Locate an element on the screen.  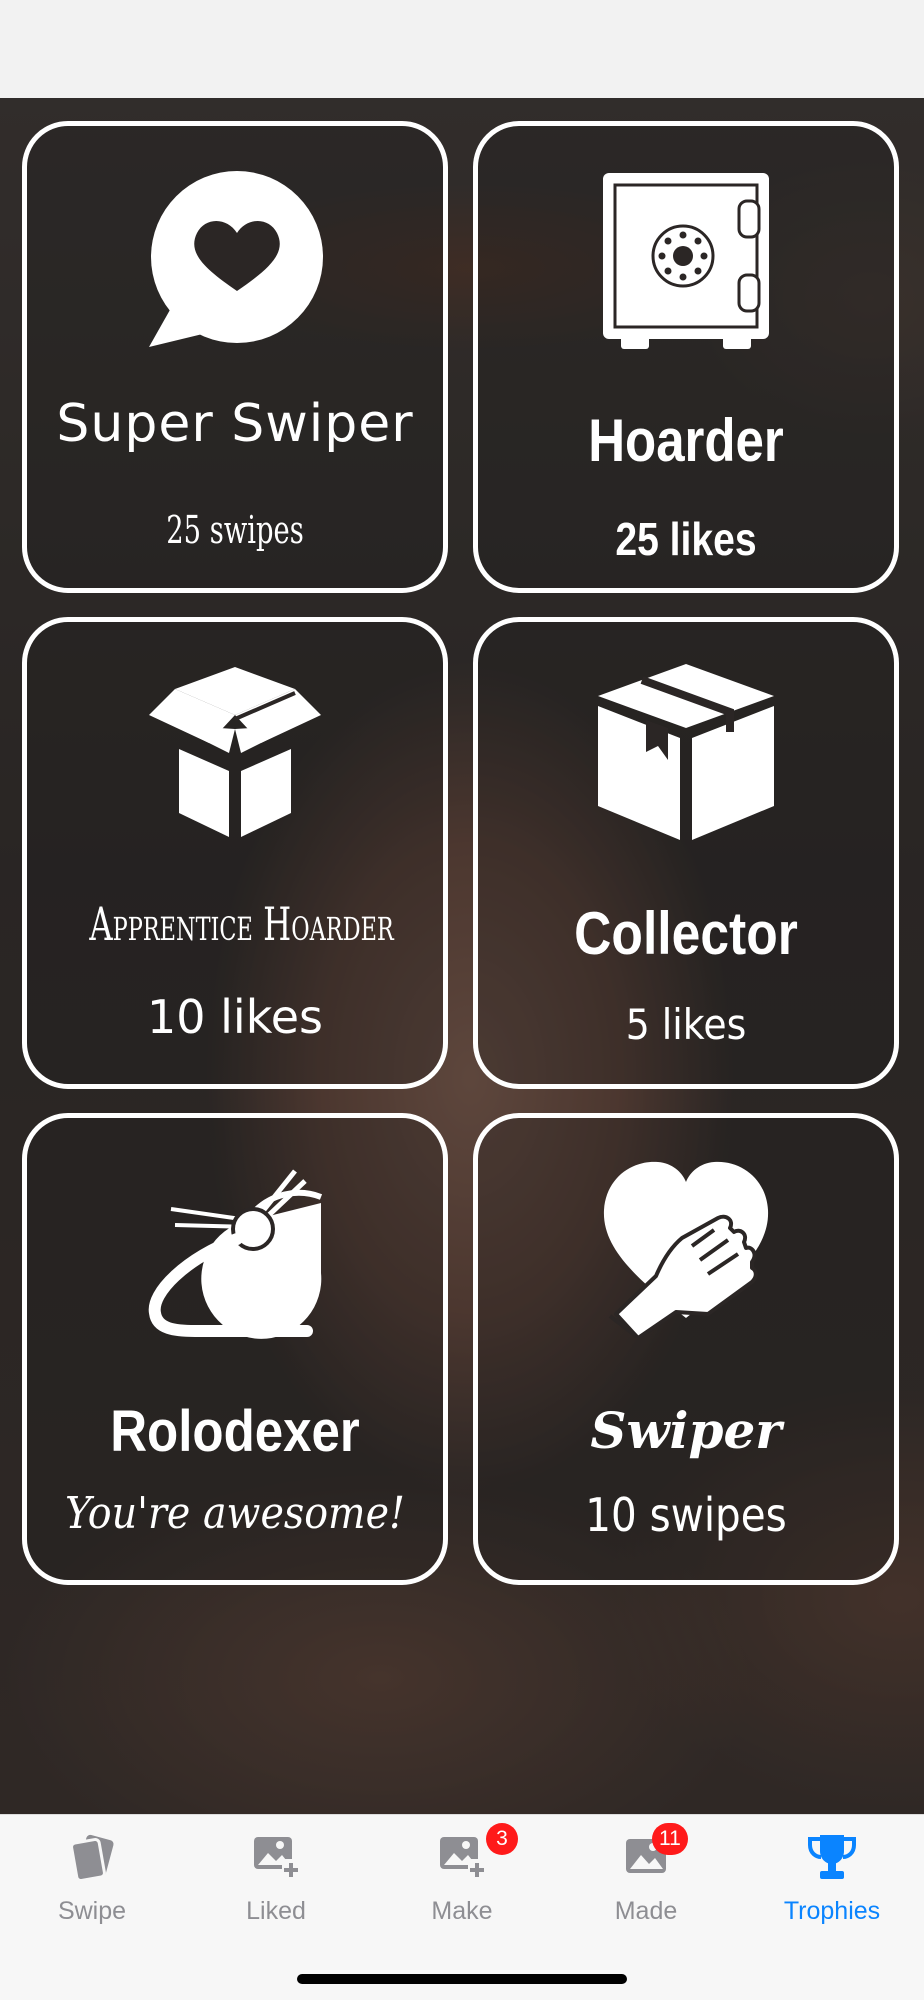
closed-box-icon is located at coordinates (686, 752).